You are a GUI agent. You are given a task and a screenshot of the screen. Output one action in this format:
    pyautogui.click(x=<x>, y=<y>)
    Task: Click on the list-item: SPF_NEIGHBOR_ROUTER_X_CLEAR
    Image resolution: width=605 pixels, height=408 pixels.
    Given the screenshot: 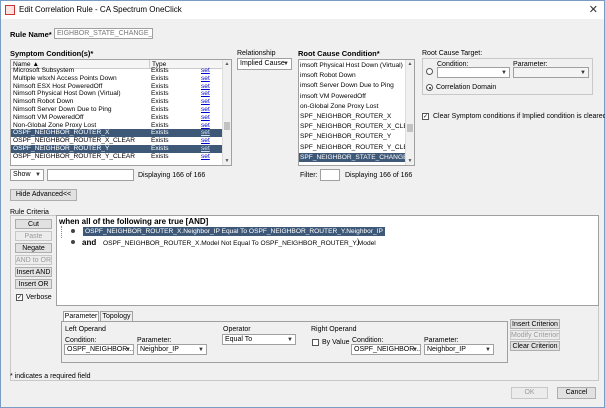 What is the action you would take?
    pyautogui.click(x=352, y=126)
    